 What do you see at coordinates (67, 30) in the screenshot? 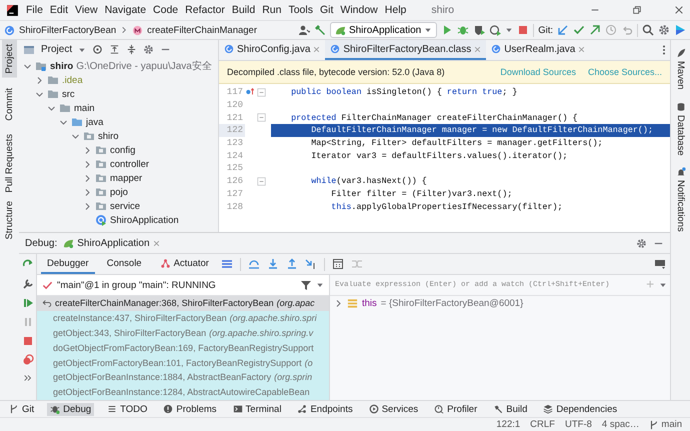
I see `breadcrumb-item: ShiroFilterFactoryBean` at bounding box center [67, 30].